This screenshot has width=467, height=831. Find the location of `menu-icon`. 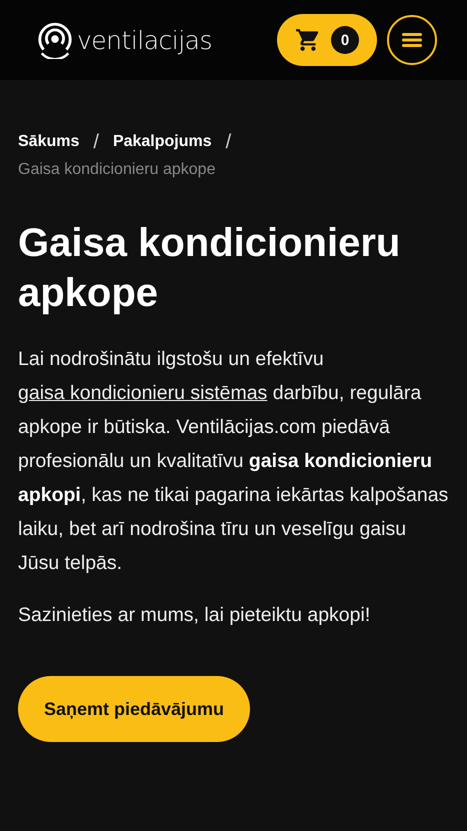

menu-icon is located at coordinates (412, 40).